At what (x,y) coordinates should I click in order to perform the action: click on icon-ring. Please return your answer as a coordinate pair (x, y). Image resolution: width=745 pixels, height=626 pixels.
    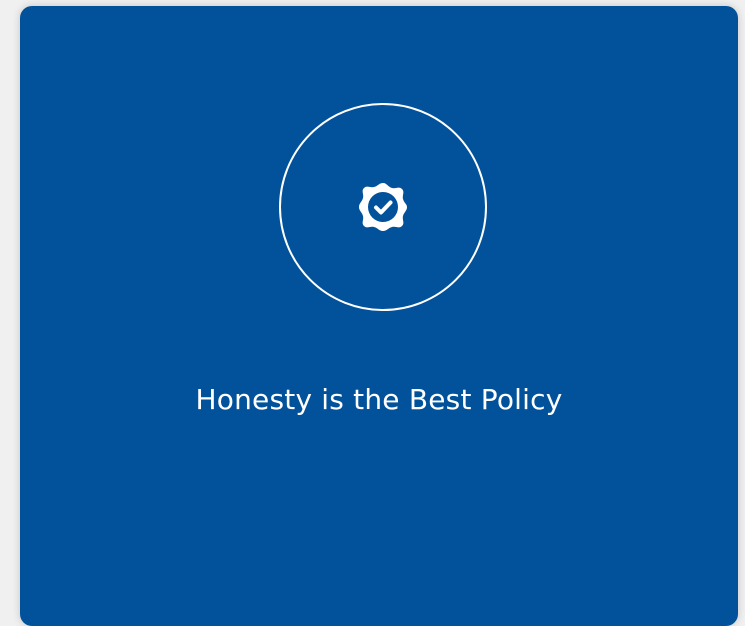
    Looking at the image, I should click on (383, 207).